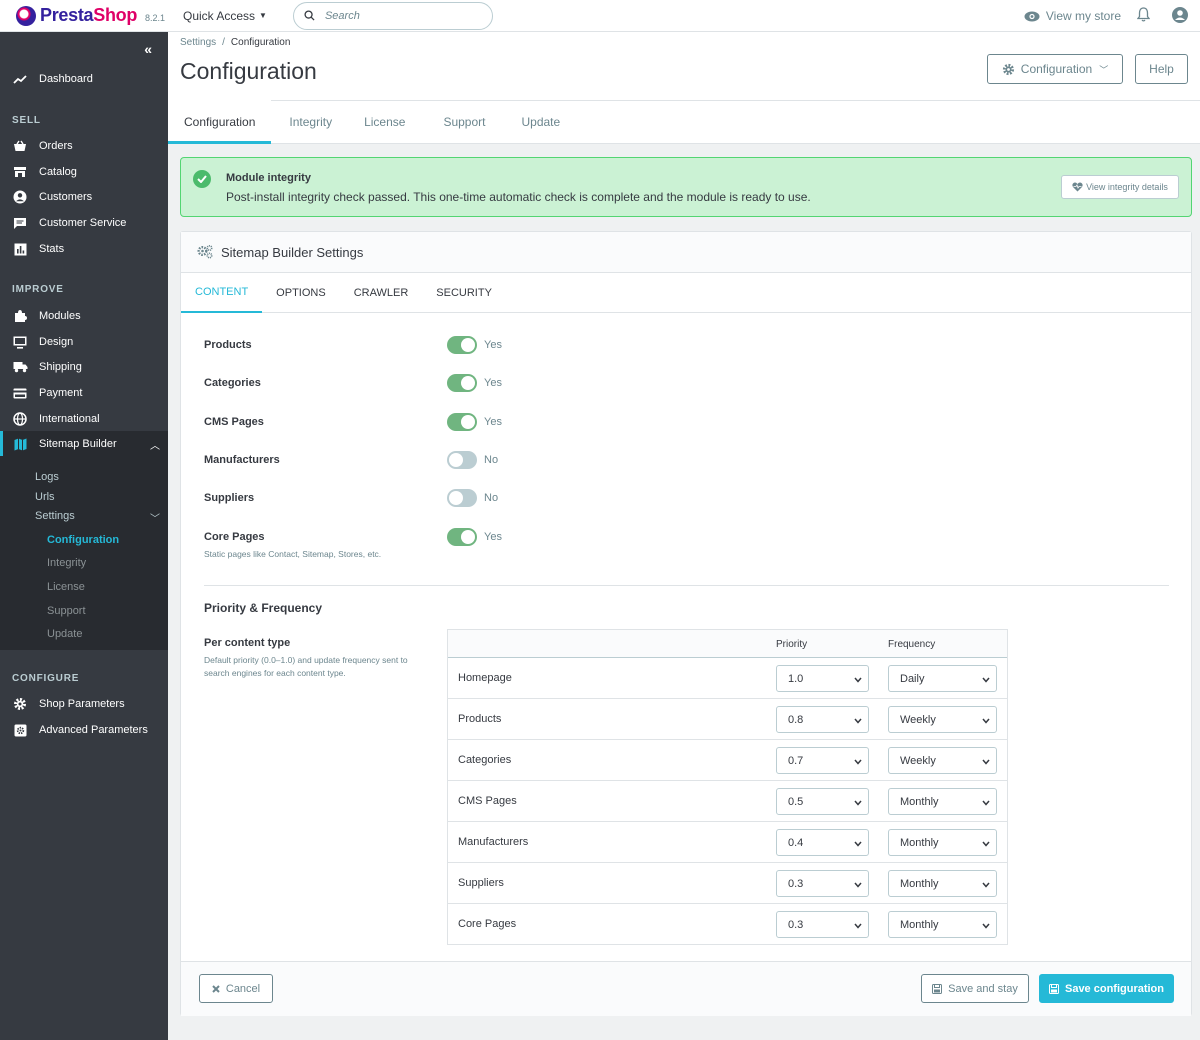  What do you see at coordinates (462, 383) in the screenshot?
I see `toggle-categories` at bounding box center [462, 383].